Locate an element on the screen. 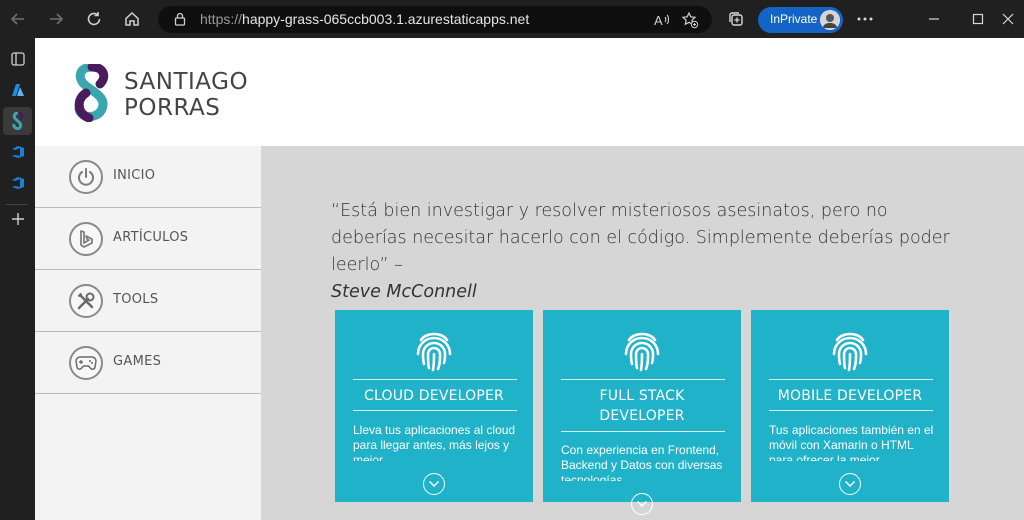 This screenshot has width=1024, height=520. new-tab-button is located at coordinates (17, 219).